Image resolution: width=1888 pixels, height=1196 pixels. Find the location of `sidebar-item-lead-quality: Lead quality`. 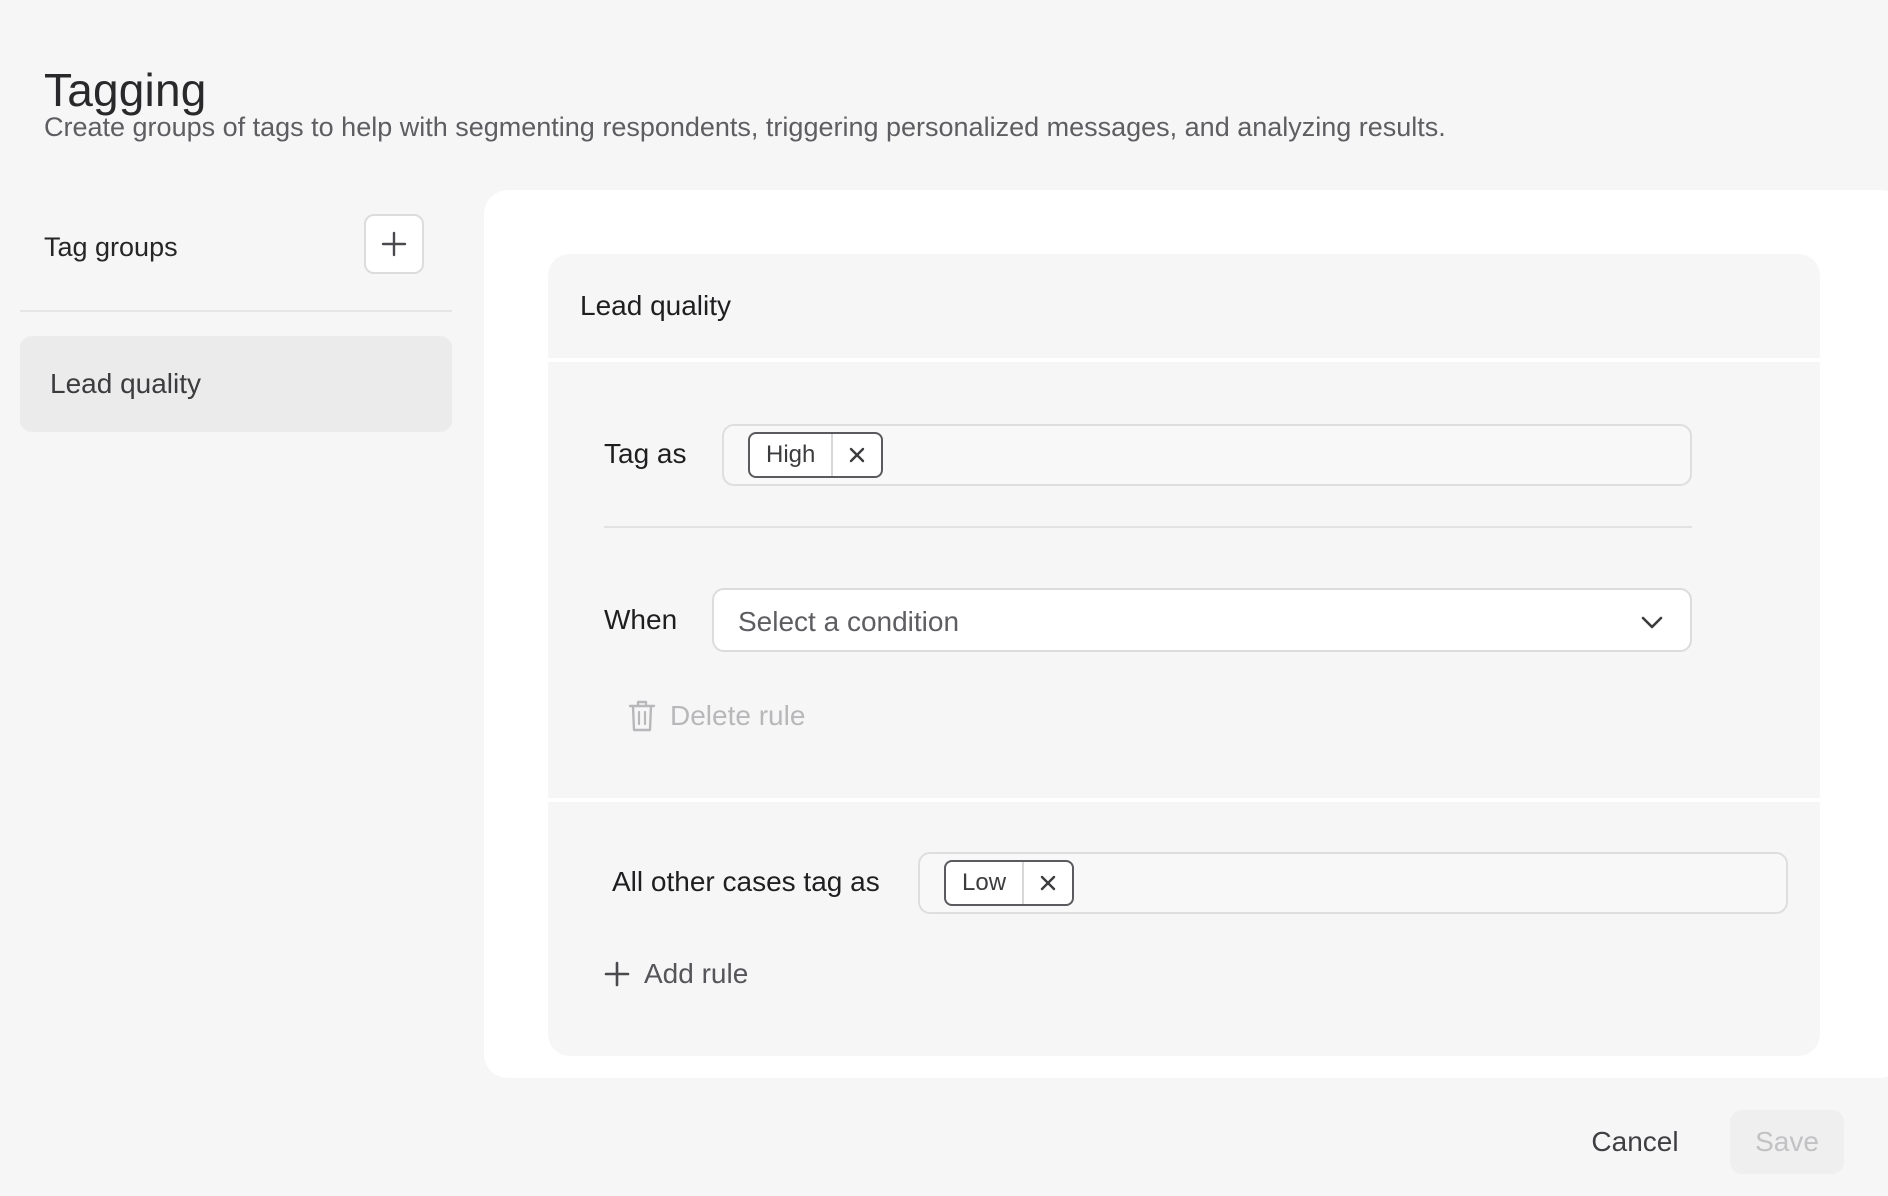

sidebar-item-lead-quality: Lead quality is located at coordinates (236, 384).